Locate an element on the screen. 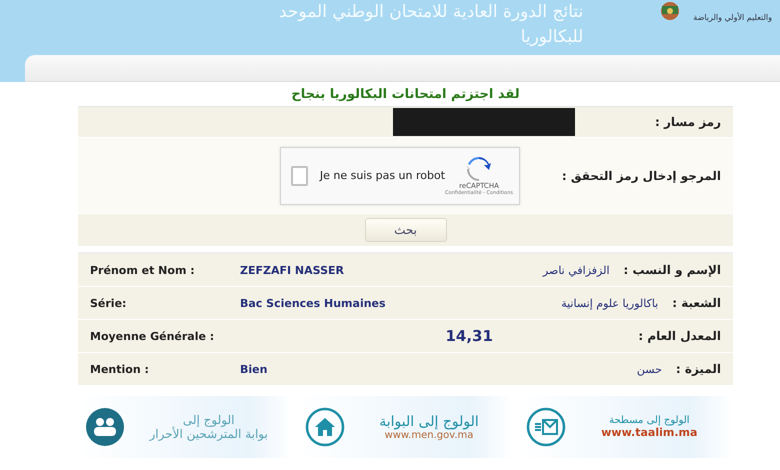  result-label: Prénom et Nom : is located at coordinates (143, 270).